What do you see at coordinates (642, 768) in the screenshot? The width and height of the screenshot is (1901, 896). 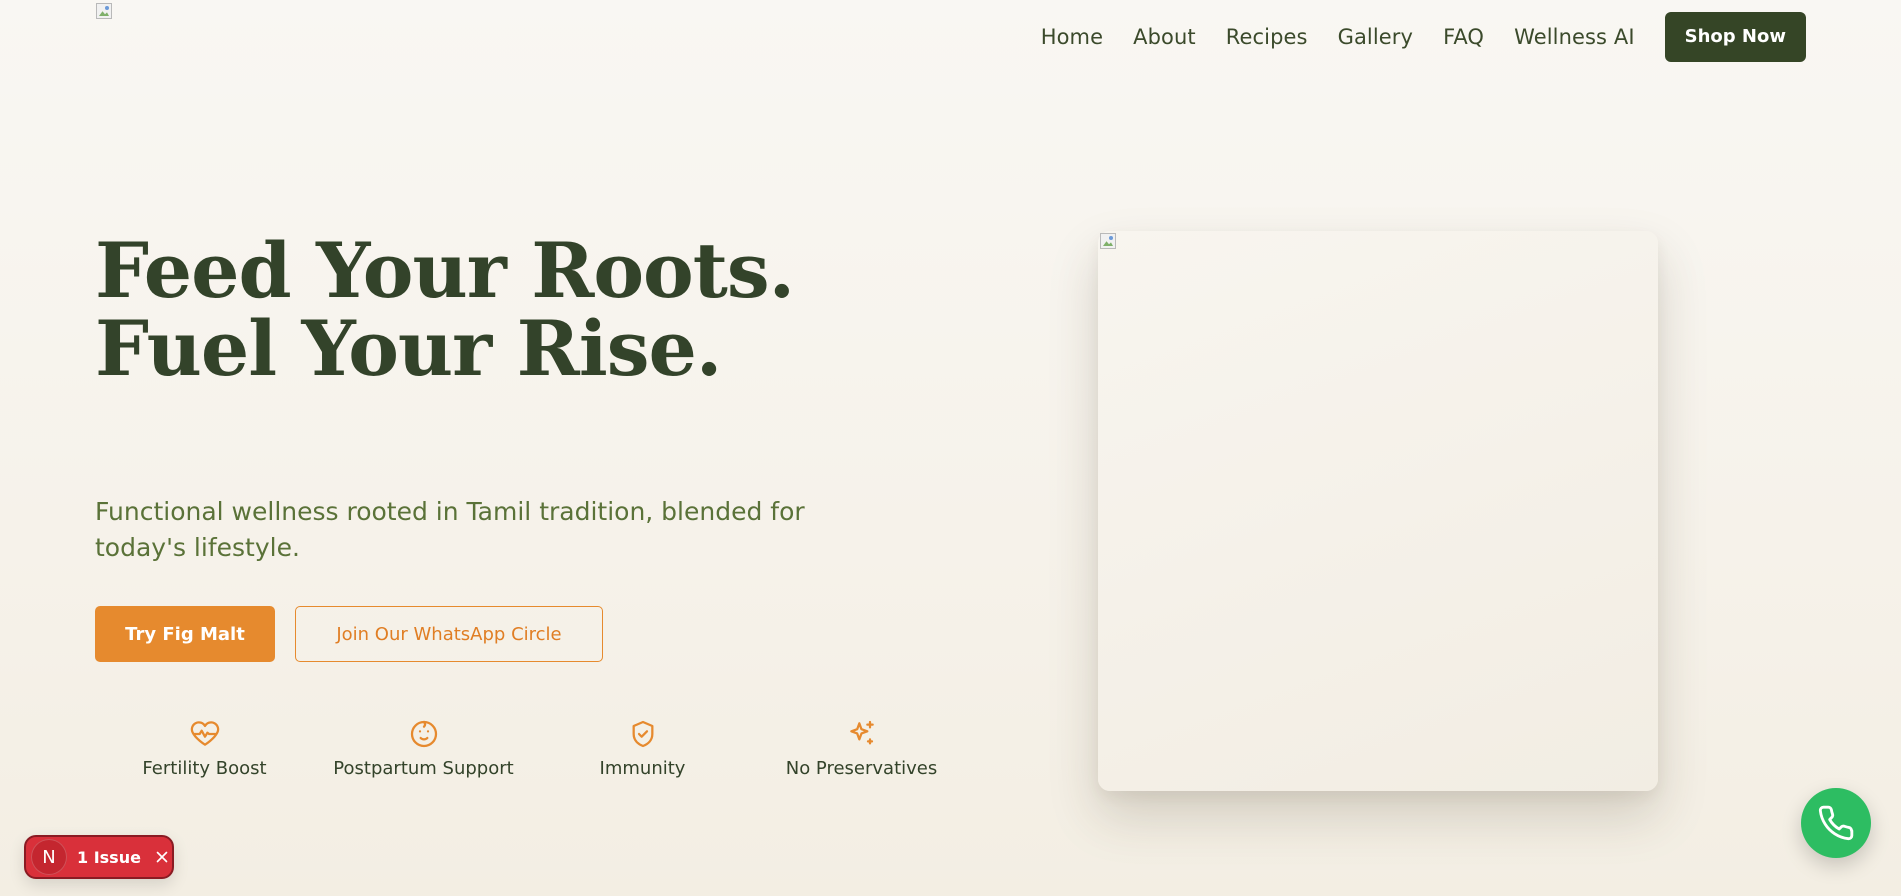 I see `feature-label: Immunity` at bounding box center [642, 768].